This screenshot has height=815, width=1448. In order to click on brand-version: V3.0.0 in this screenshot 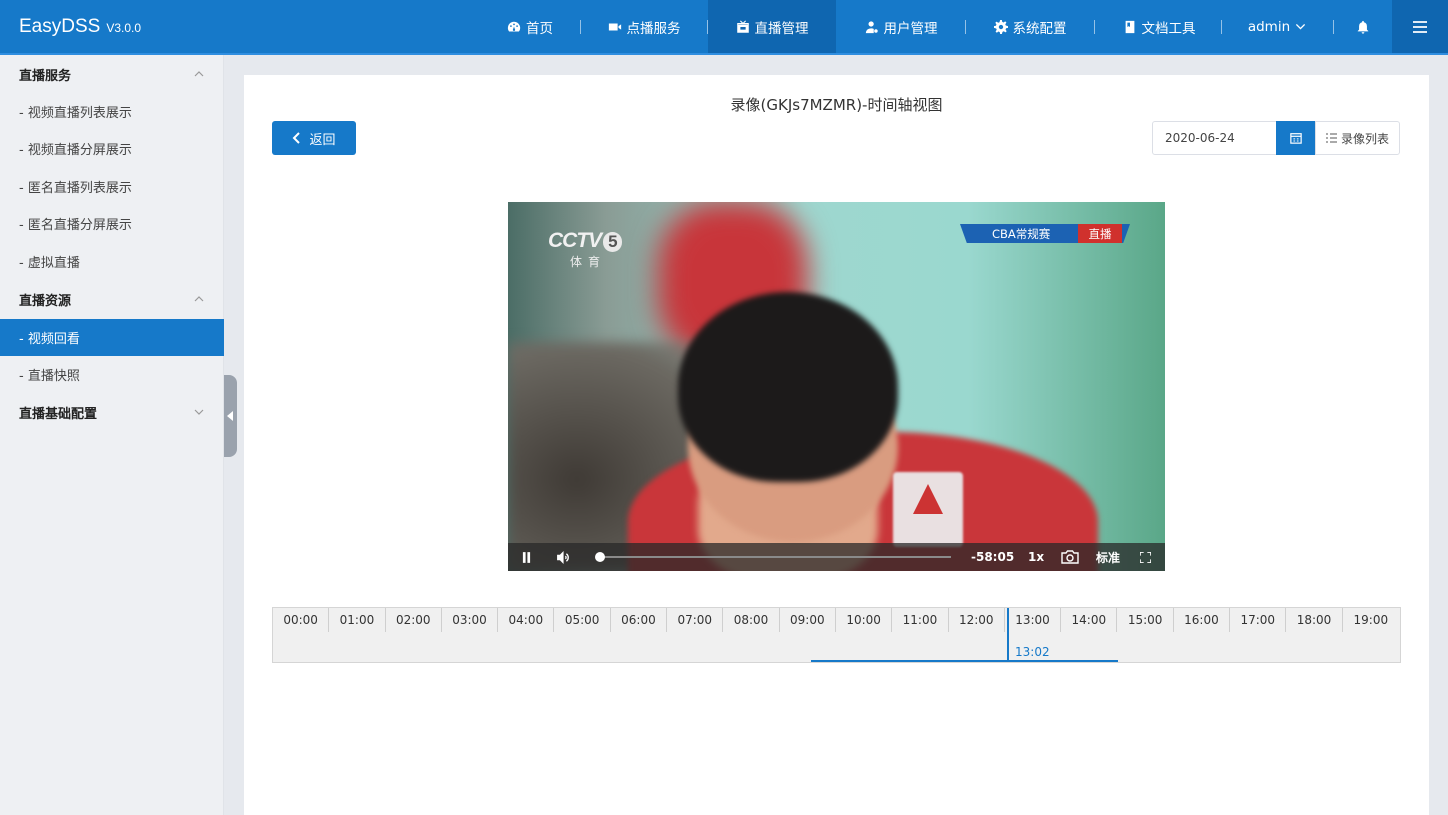, I will do `click(124, 28)`.